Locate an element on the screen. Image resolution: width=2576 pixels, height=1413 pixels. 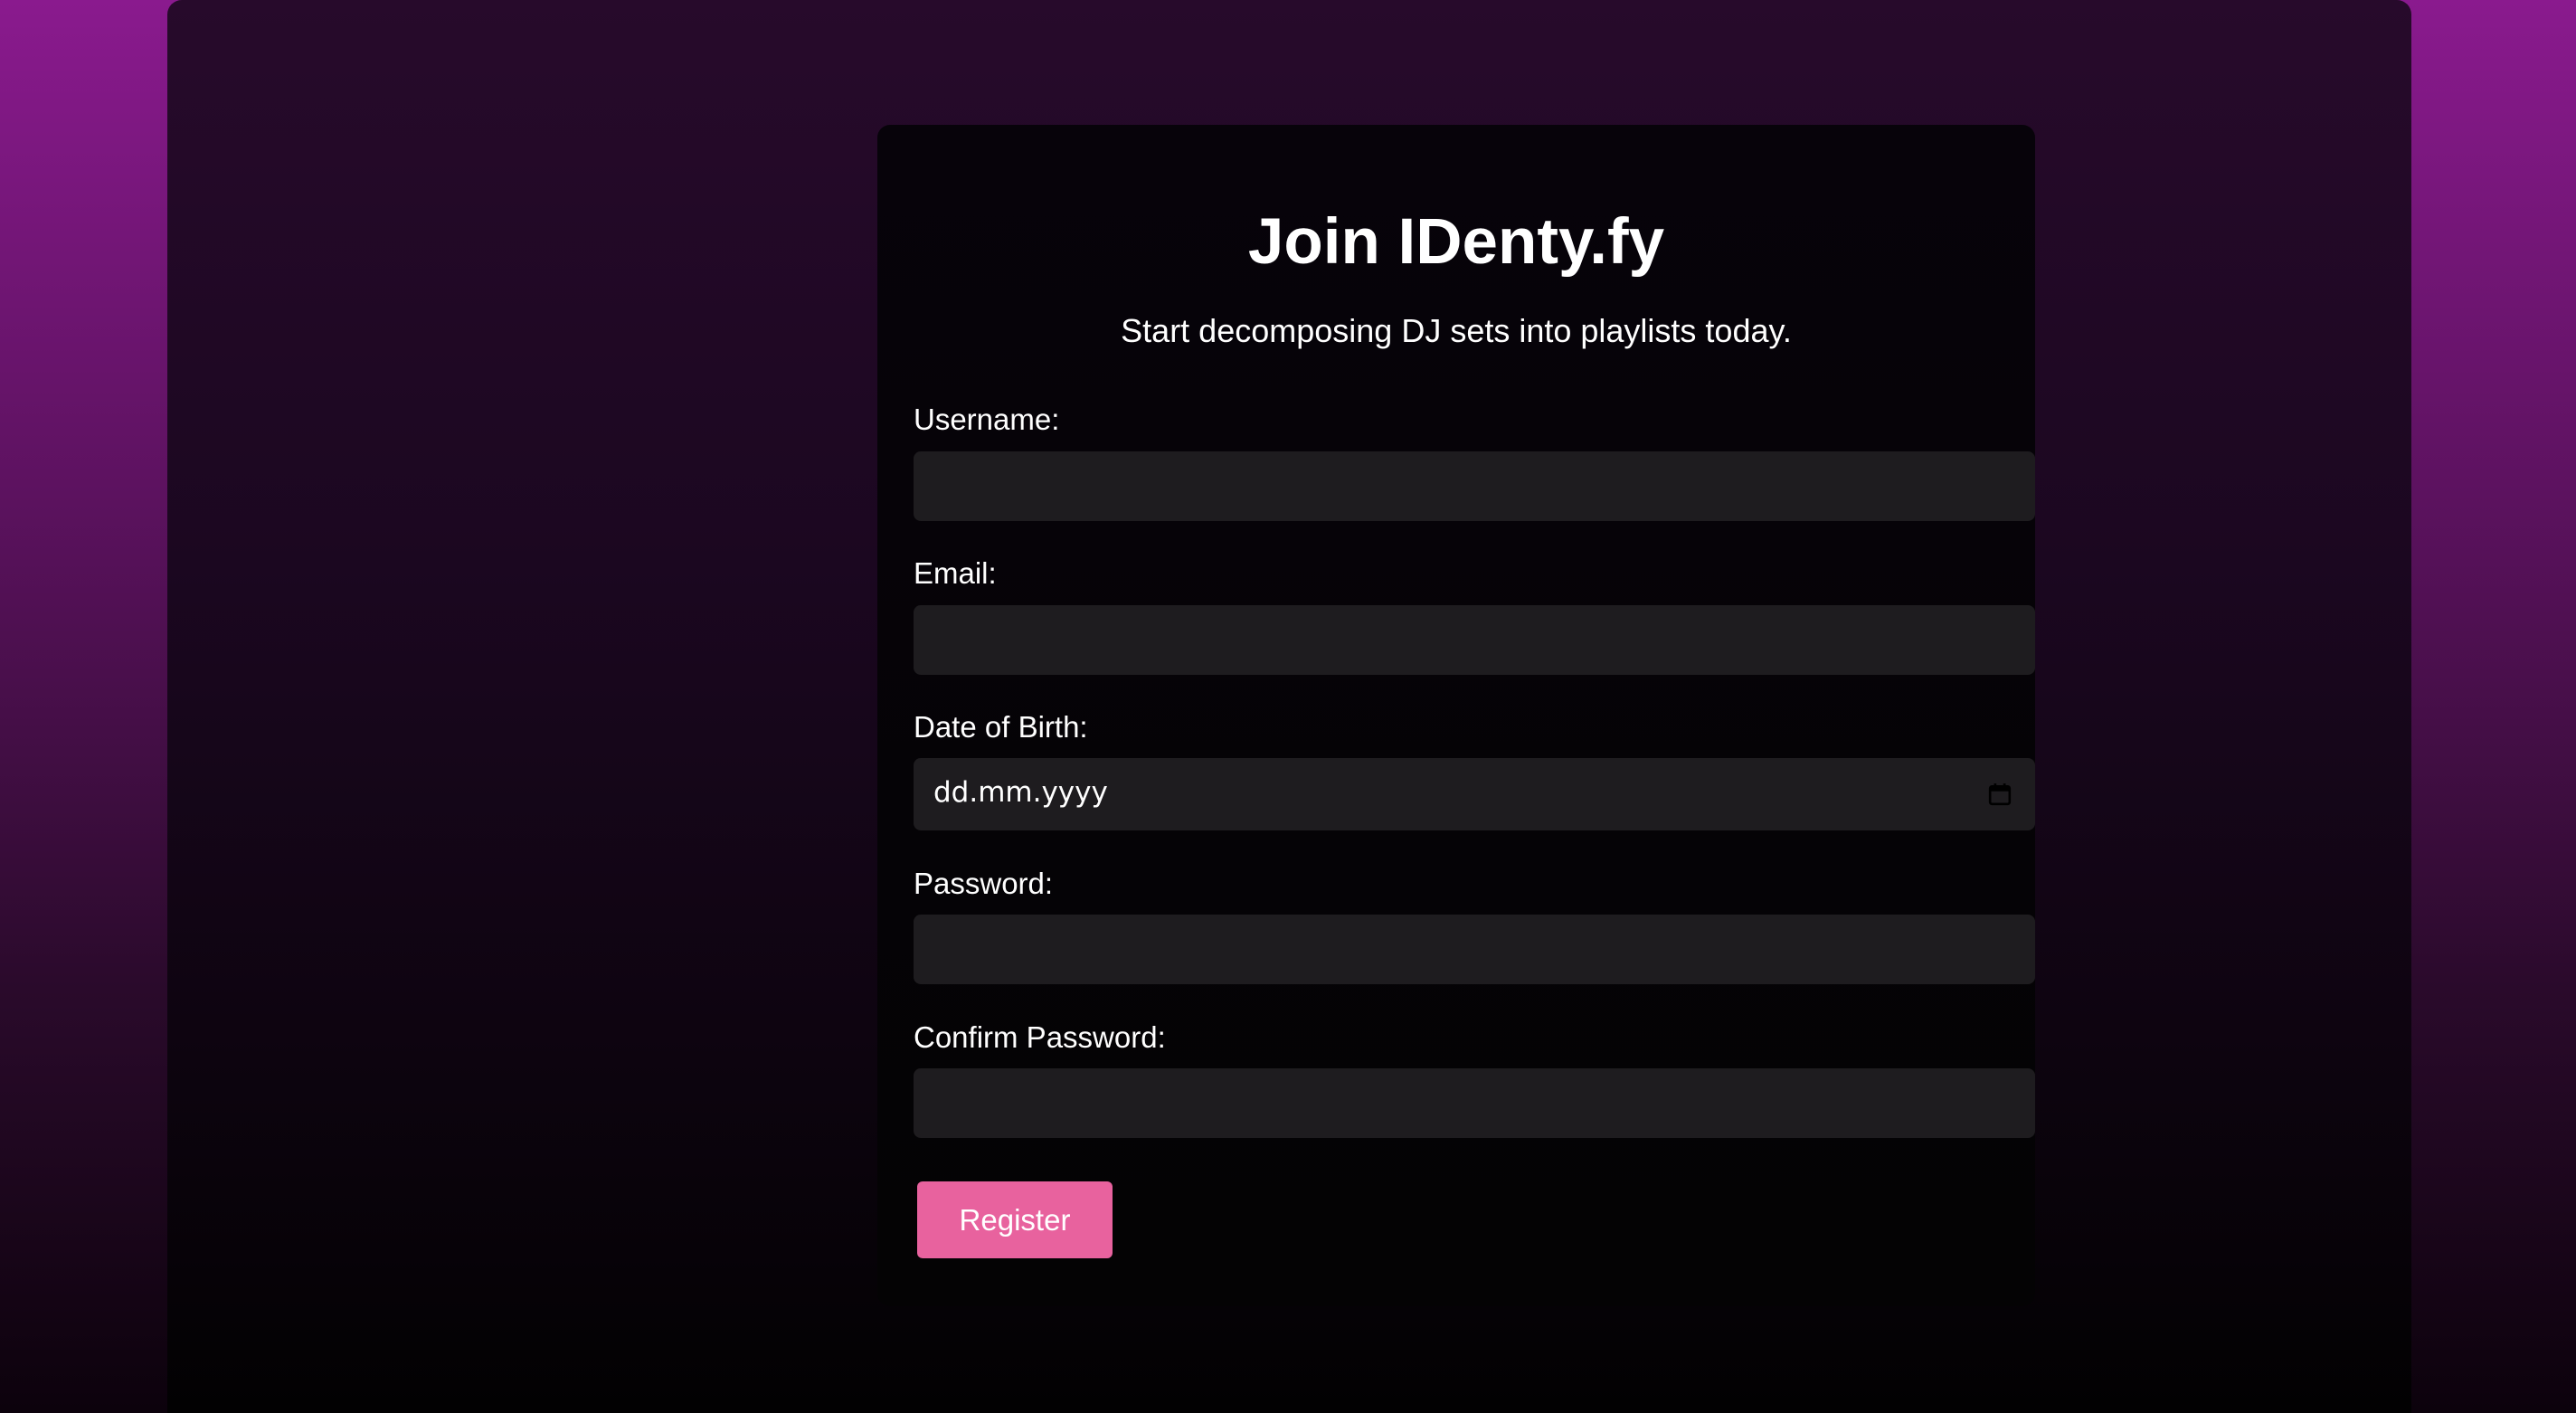
page-title: Join IDenty.fy is located at coordinates (1456, 242).